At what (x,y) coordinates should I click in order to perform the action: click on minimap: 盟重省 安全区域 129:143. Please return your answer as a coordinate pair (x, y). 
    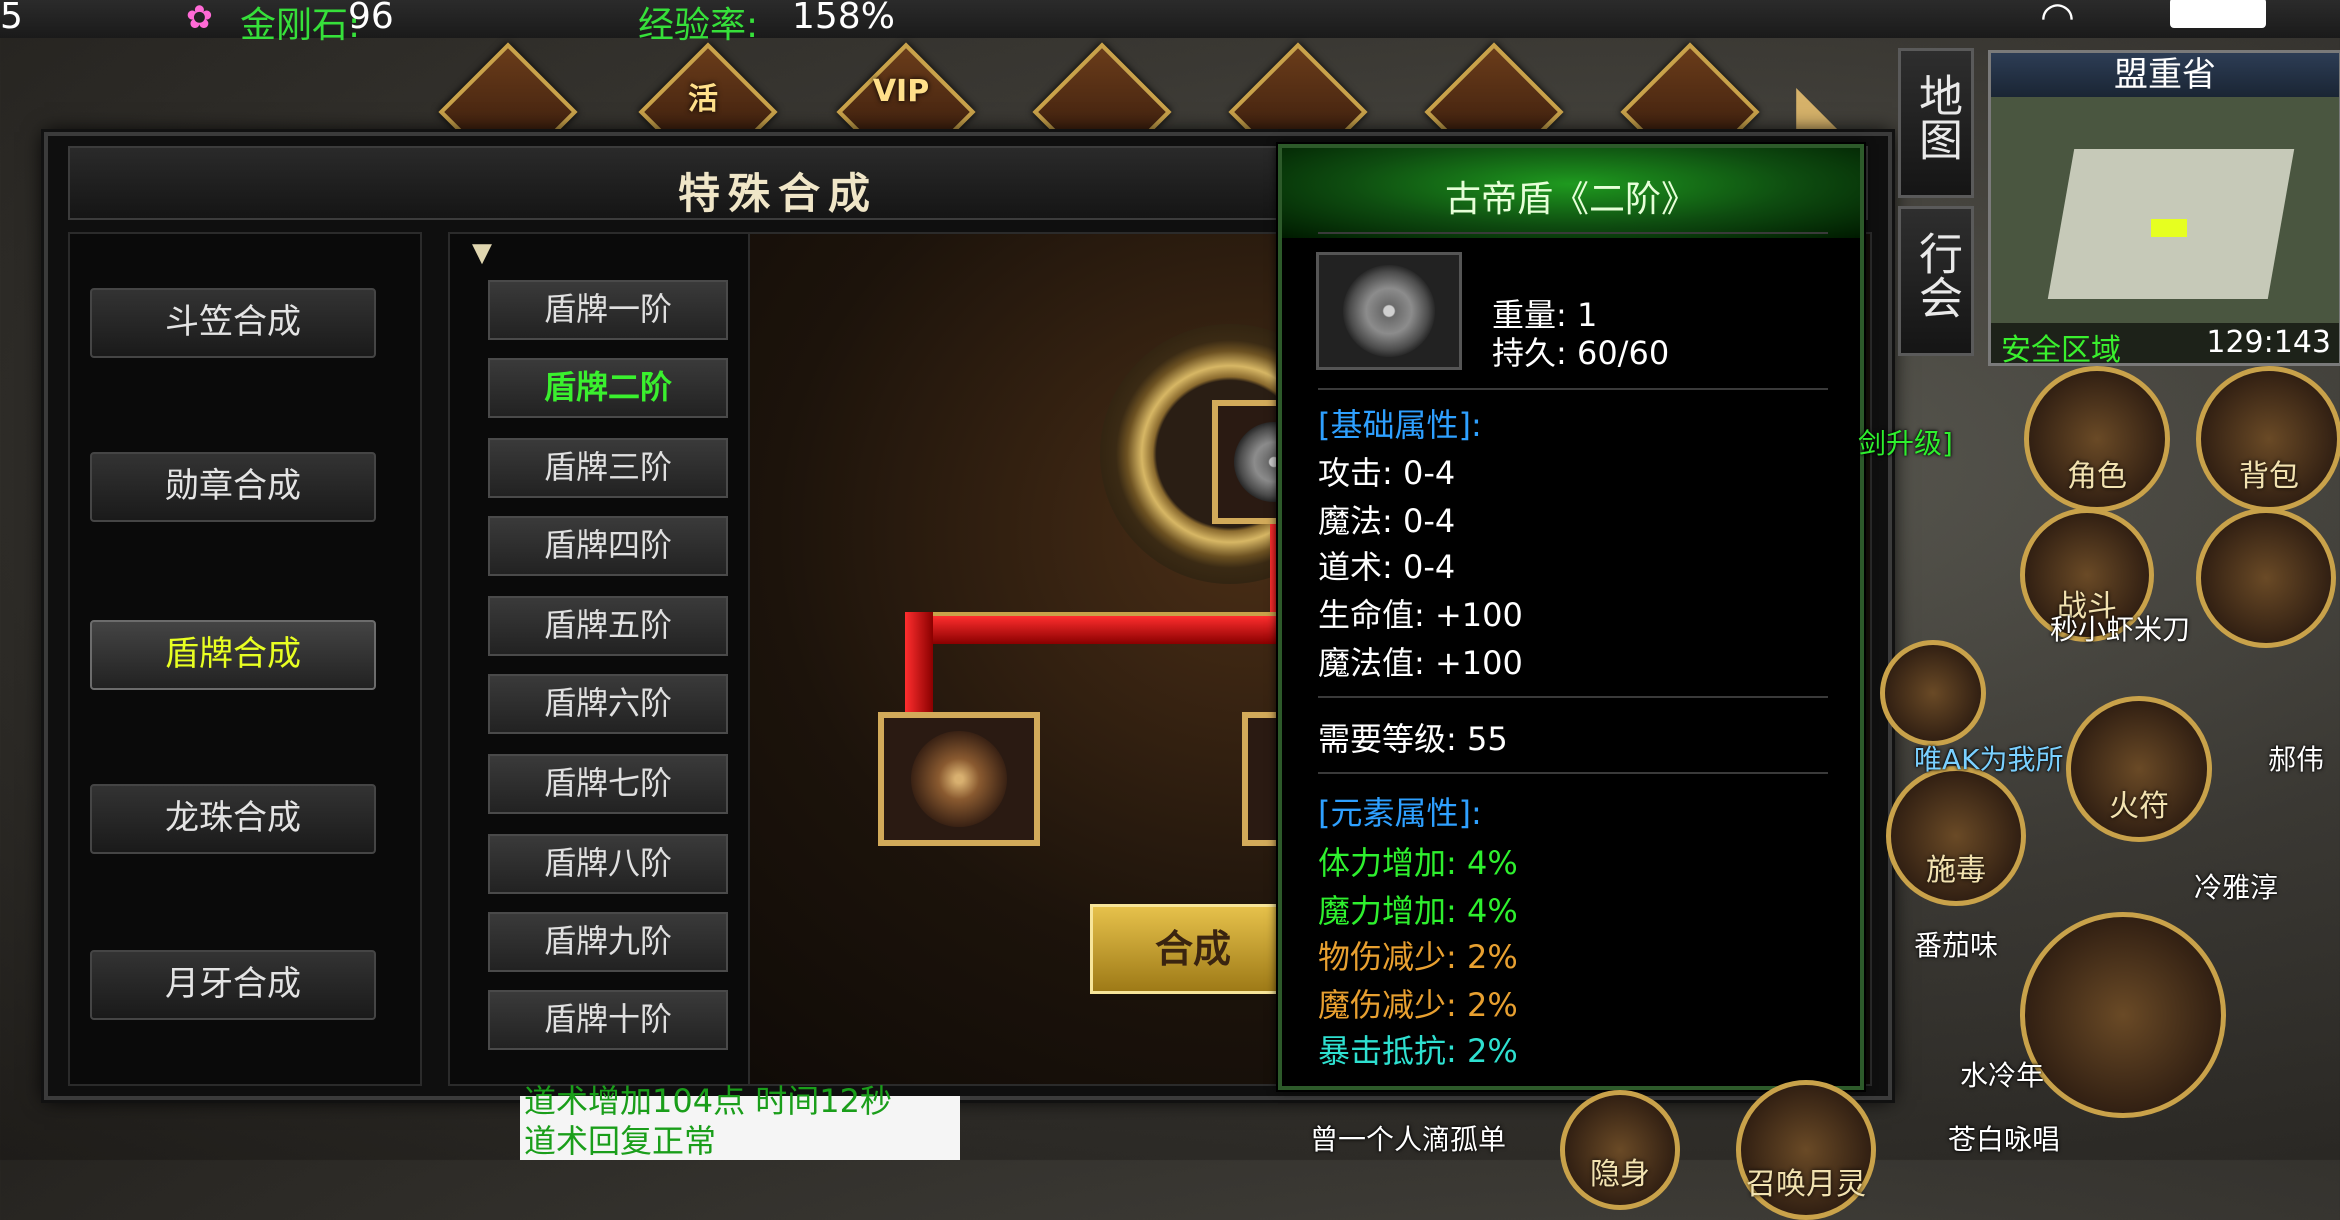
    Looking at the image, I should click on (2164, 208).